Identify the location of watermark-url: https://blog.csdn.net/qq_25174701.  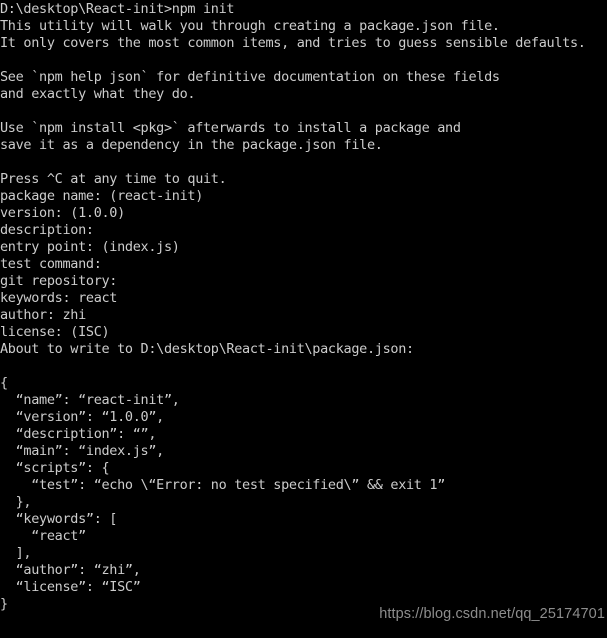
(492, 614).